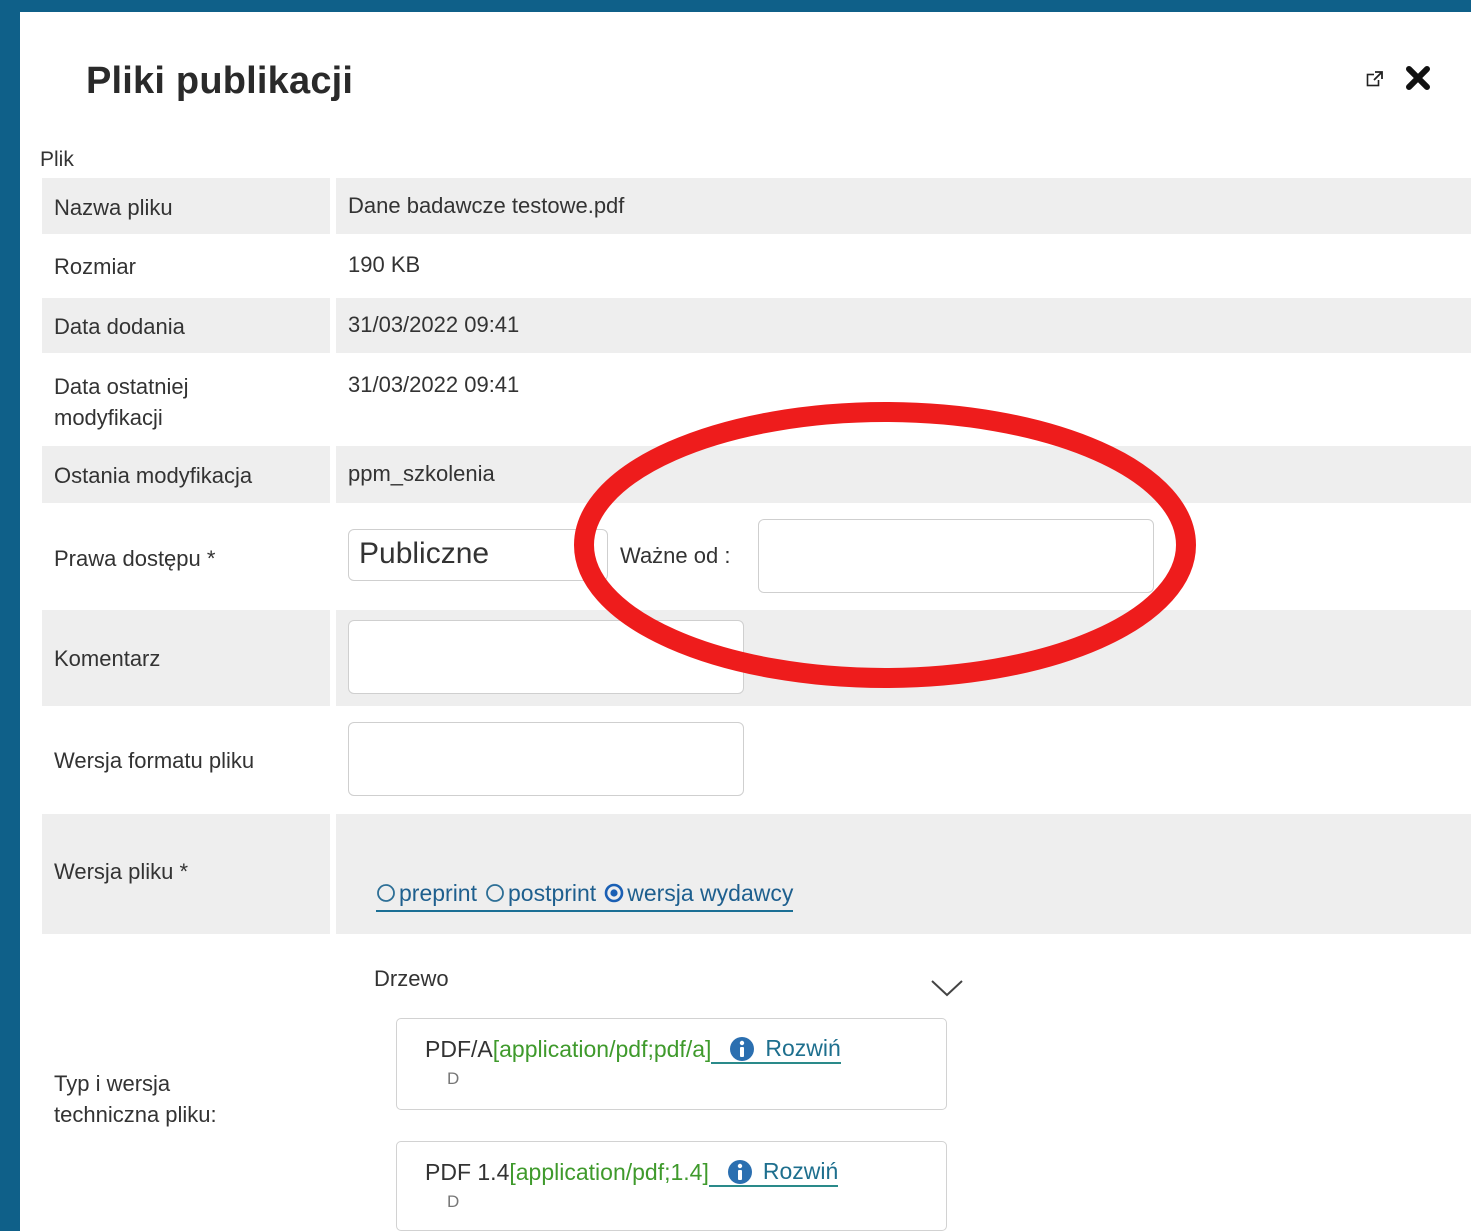  What do you see at coordinates (756, 658) in the screenshot?
I see `comment-row: Komentarz` at bounding box center [756, 658].